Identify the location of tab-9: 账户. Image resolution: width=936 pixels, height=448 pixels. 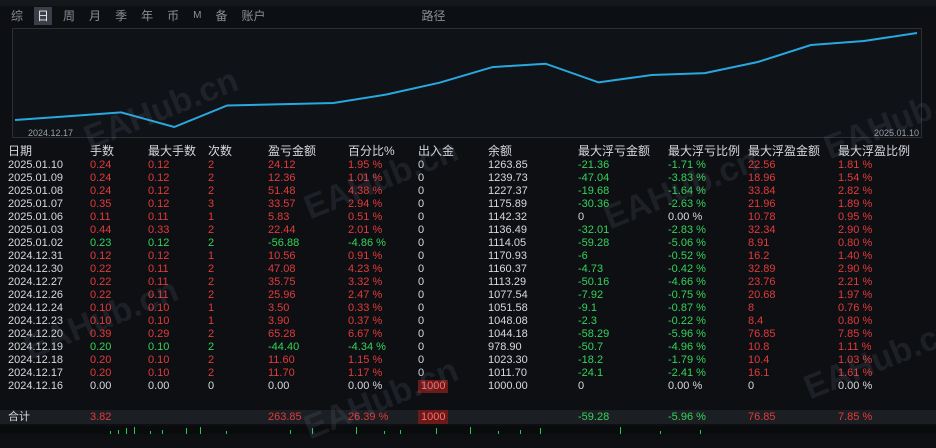
(253, 16).